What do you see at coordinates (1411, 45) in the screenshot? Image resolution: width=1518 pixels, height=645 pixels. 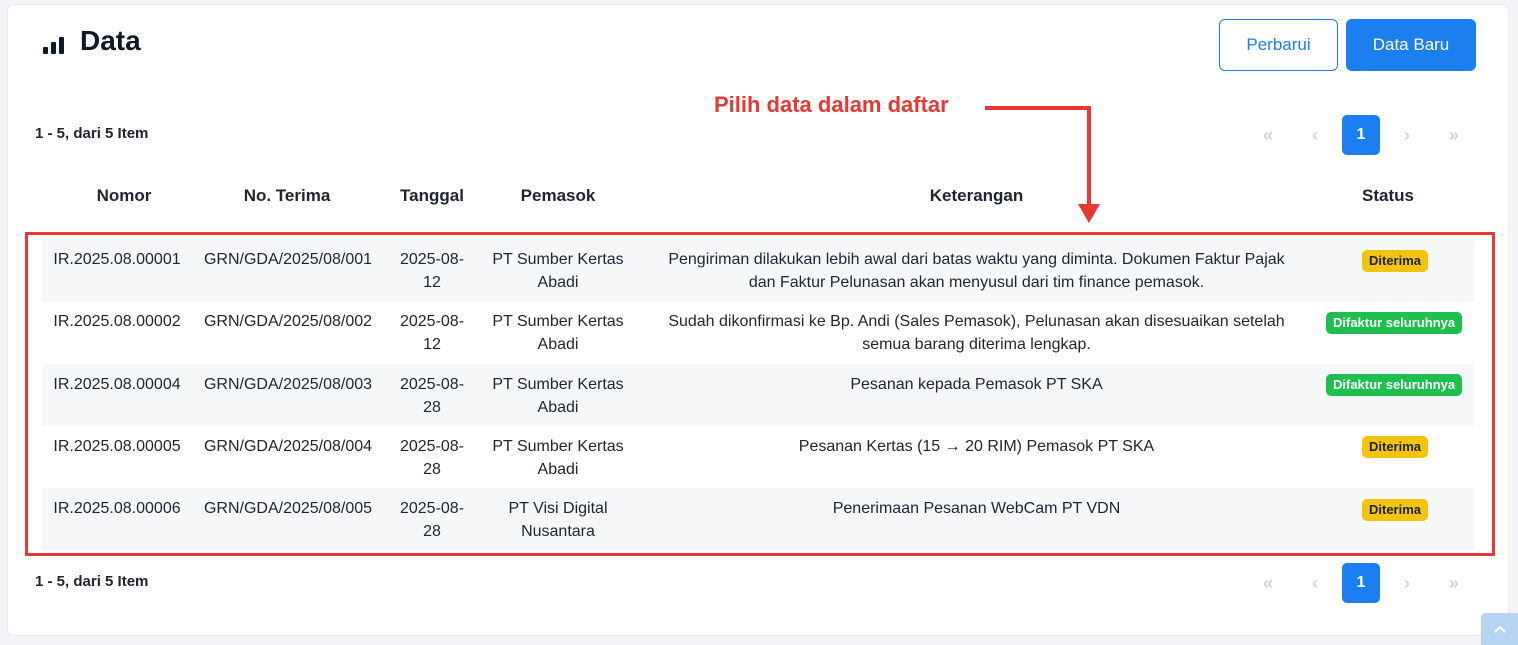 I see `new-data-button: Data Baru` at bounding box center [1411, 45].